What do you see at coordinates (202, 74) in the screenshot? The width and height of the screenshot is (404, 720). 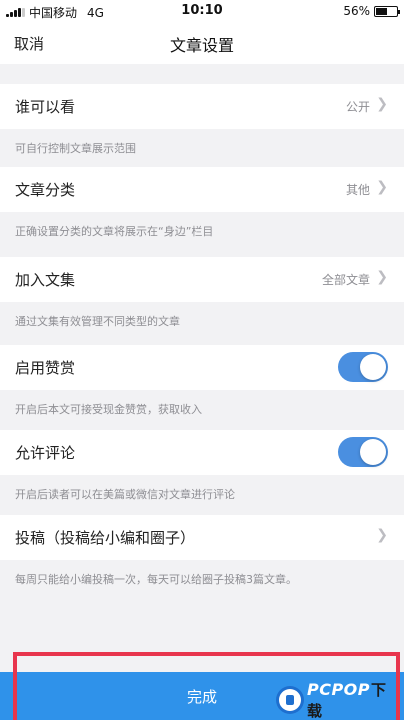 I see `section-spacer` at bounding box center [202, 74].